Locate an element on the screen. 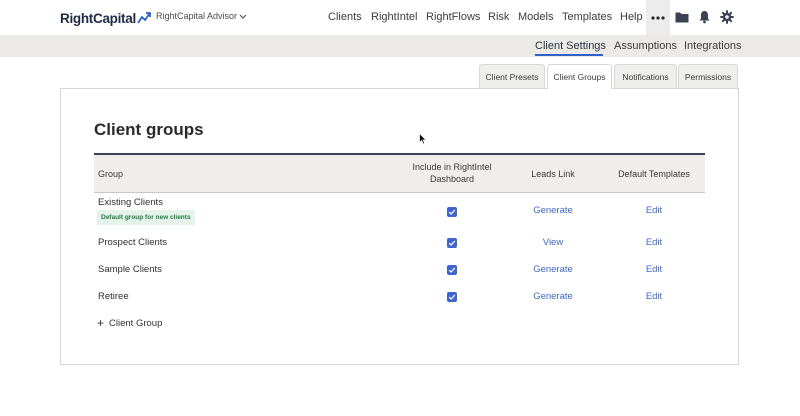 Image resolution: width=800 pixels, height=416 pixels. subnav-assumptions: Assumptions is located at coordinates (645, 46).